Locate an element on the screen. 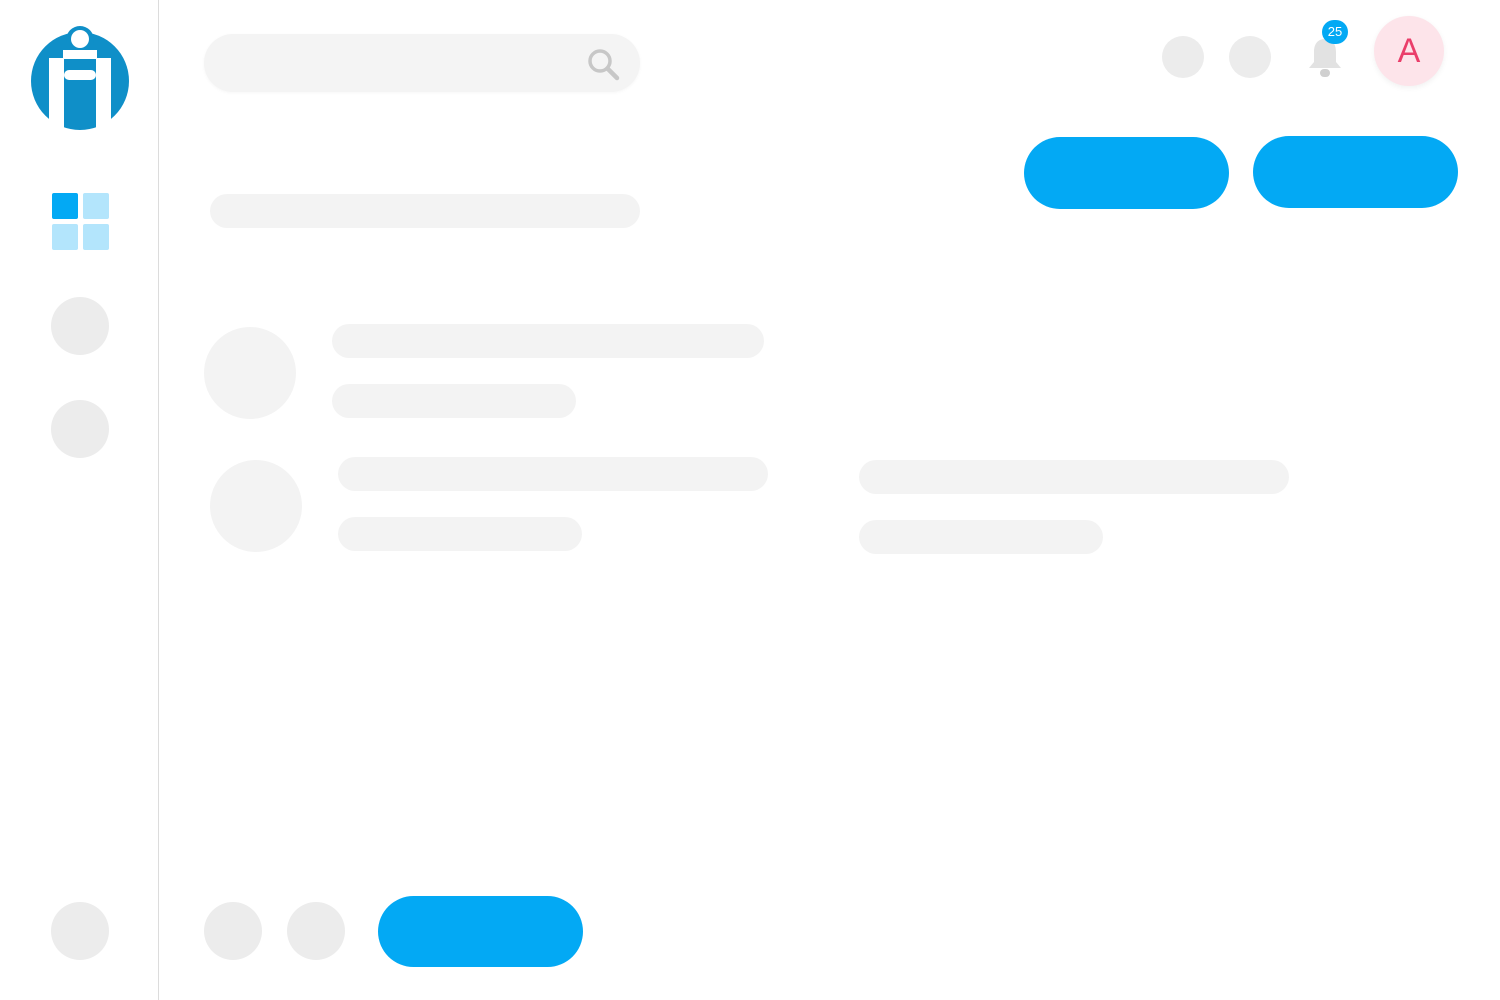 Image resolution: width=1500 pixels, height=1000 pixels. notifications-button: 25 is located at coordinates (1326, 51).